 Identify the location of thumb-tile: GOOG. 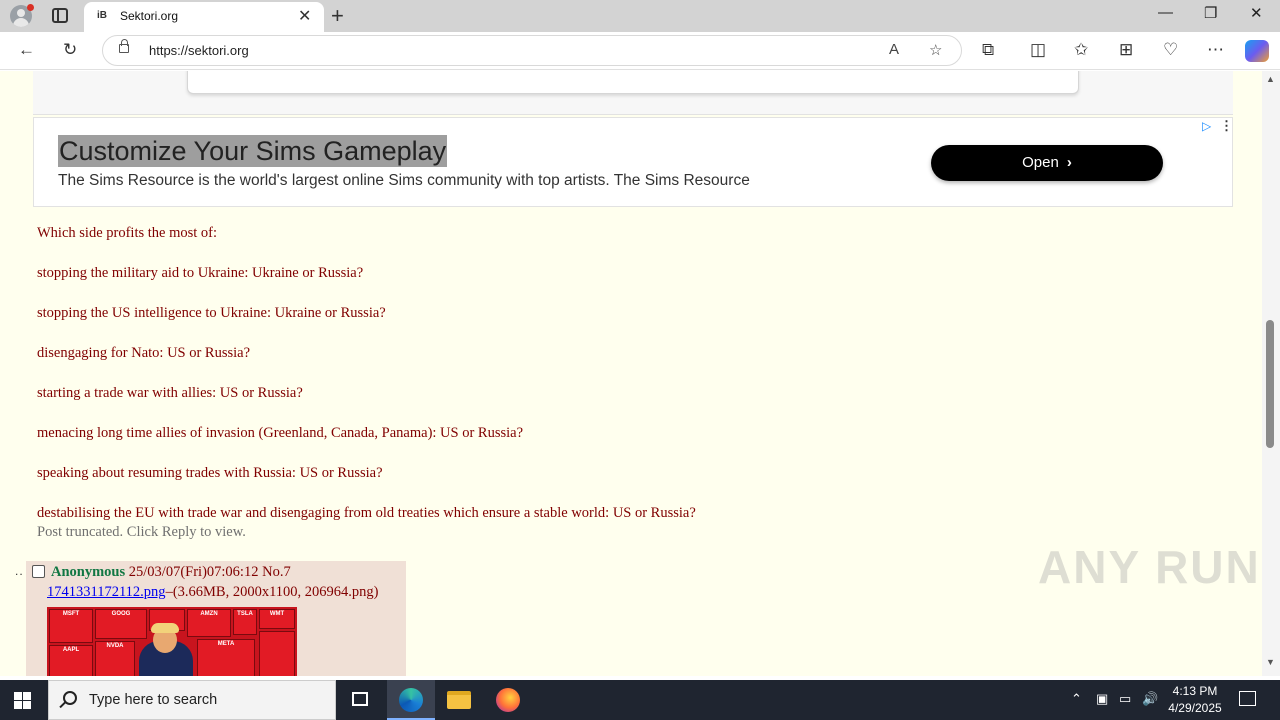
(121, 624).